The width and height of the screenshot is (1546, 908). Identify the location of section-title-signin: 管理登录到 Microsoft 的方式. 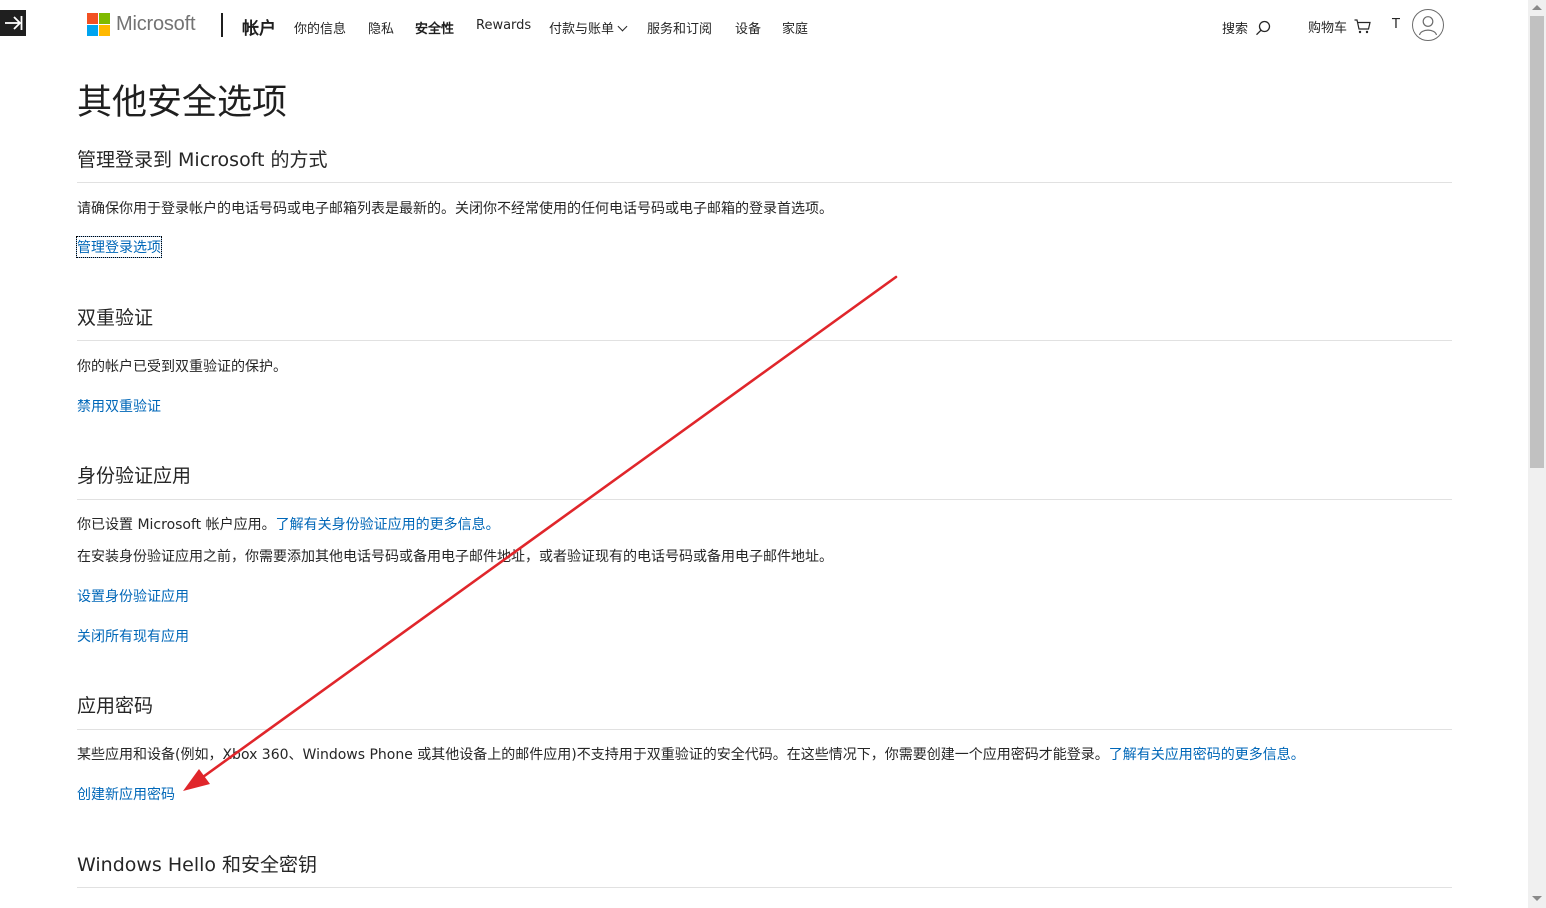
(202, 160).